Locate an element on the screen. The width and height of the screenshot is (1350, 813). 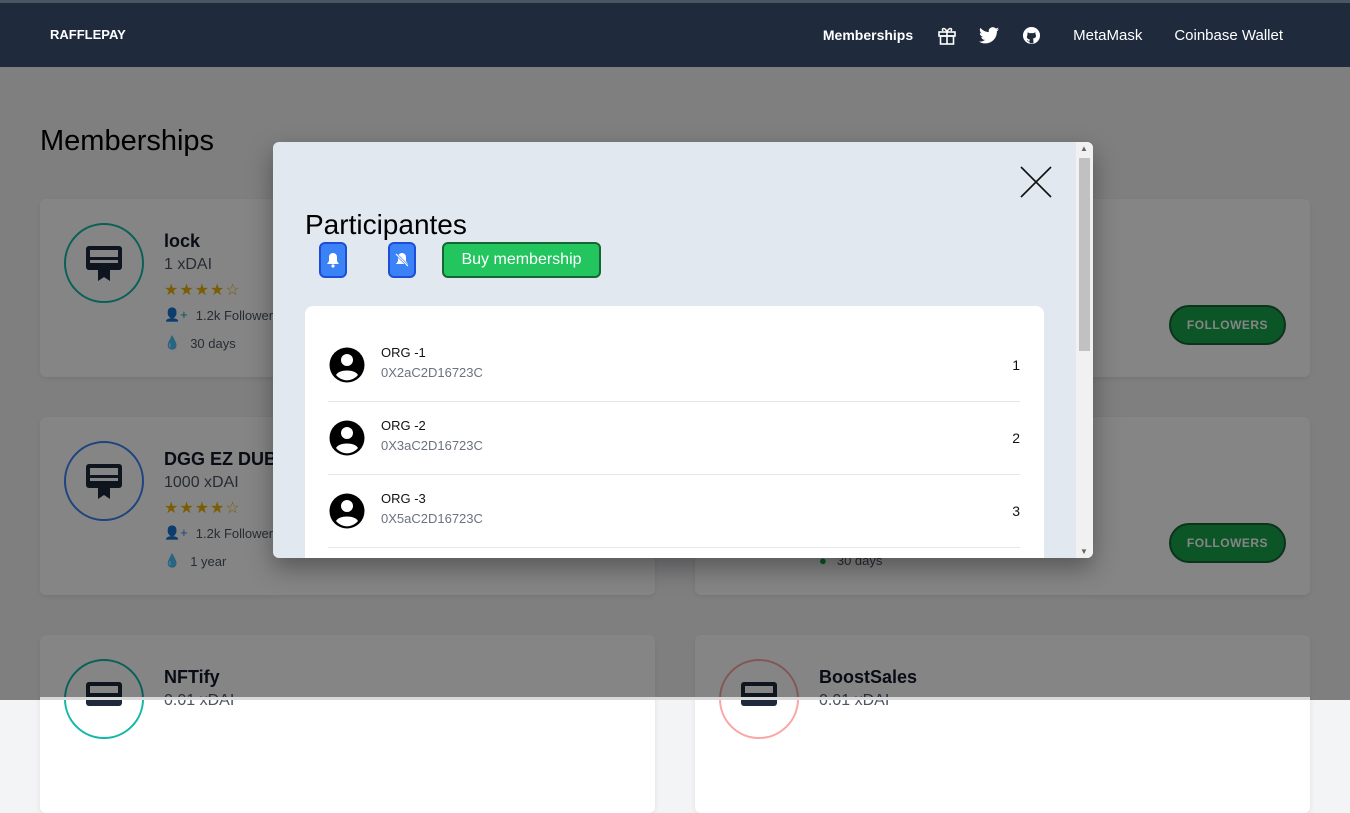
bell-icon is located at coordinates (333, 260).